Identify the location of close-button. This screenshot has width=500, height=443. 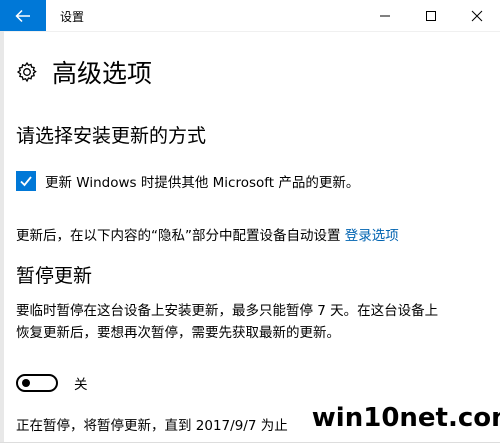
(477, 15).